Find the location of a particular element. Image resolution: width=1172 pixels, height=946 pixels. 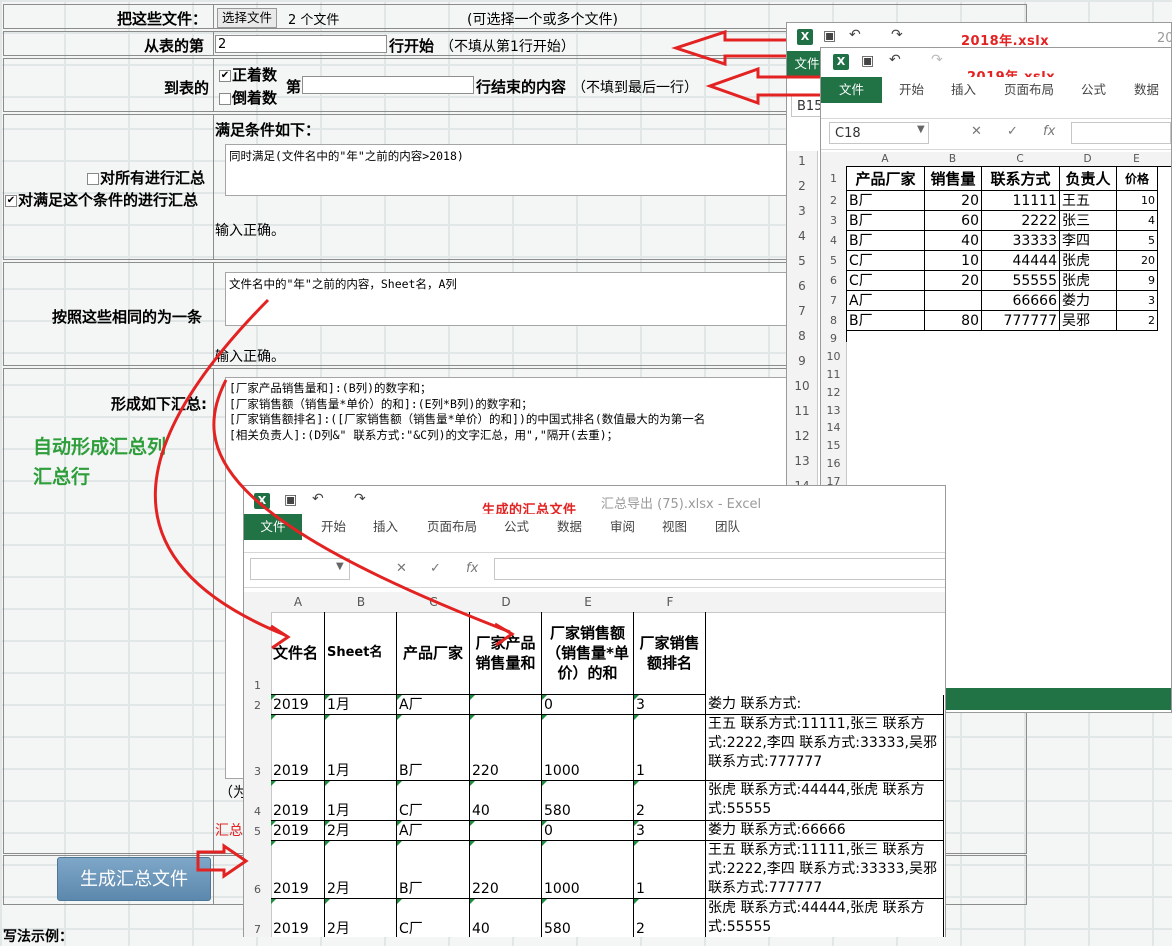

curved-arrows is located at coordinates (334, 474).